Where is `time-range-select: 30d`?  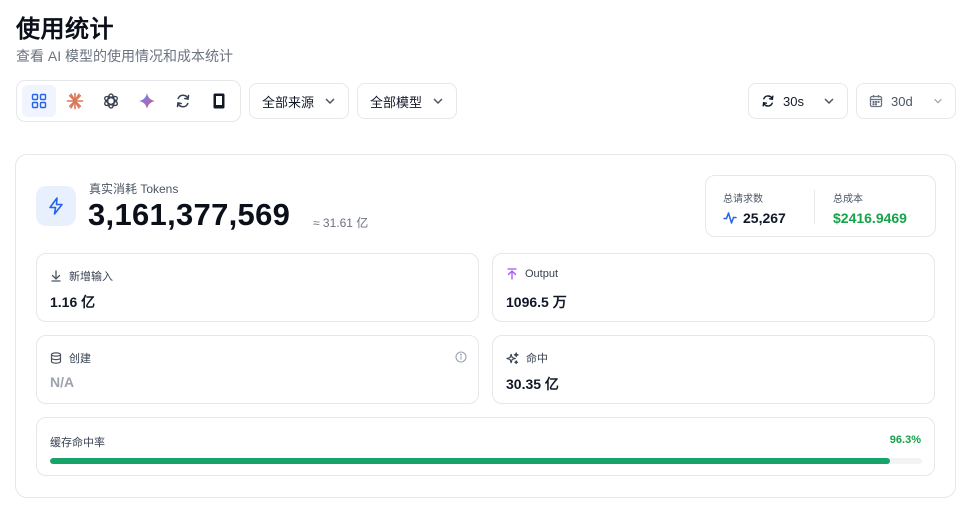 time-range-select: 30d is located at coordinates (906, 101).